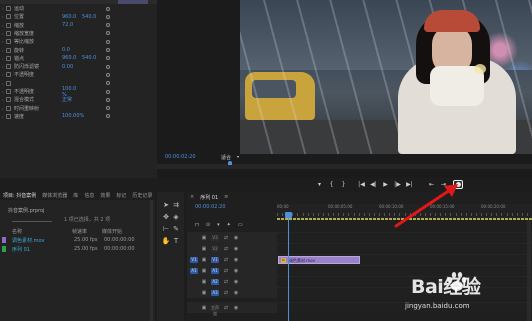  Describe the element at coordinates (176, 217) in the screenshot. I see `razor-tool-icon: ◈` at that location.